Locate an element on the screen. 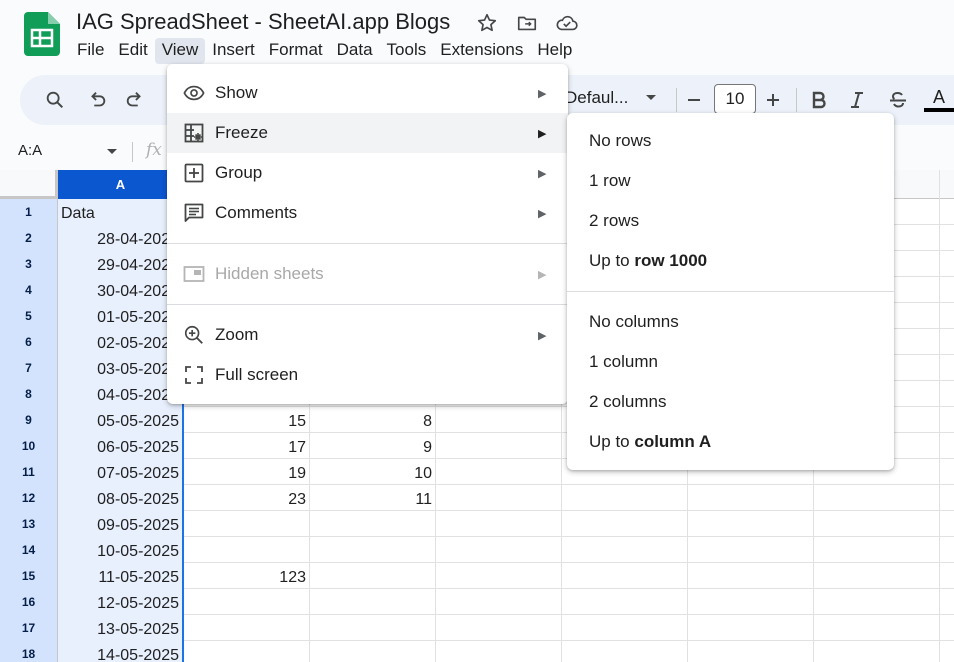 The image size is (954, 662). name-box-dropdown-icon is located at coordinates (112, 152).